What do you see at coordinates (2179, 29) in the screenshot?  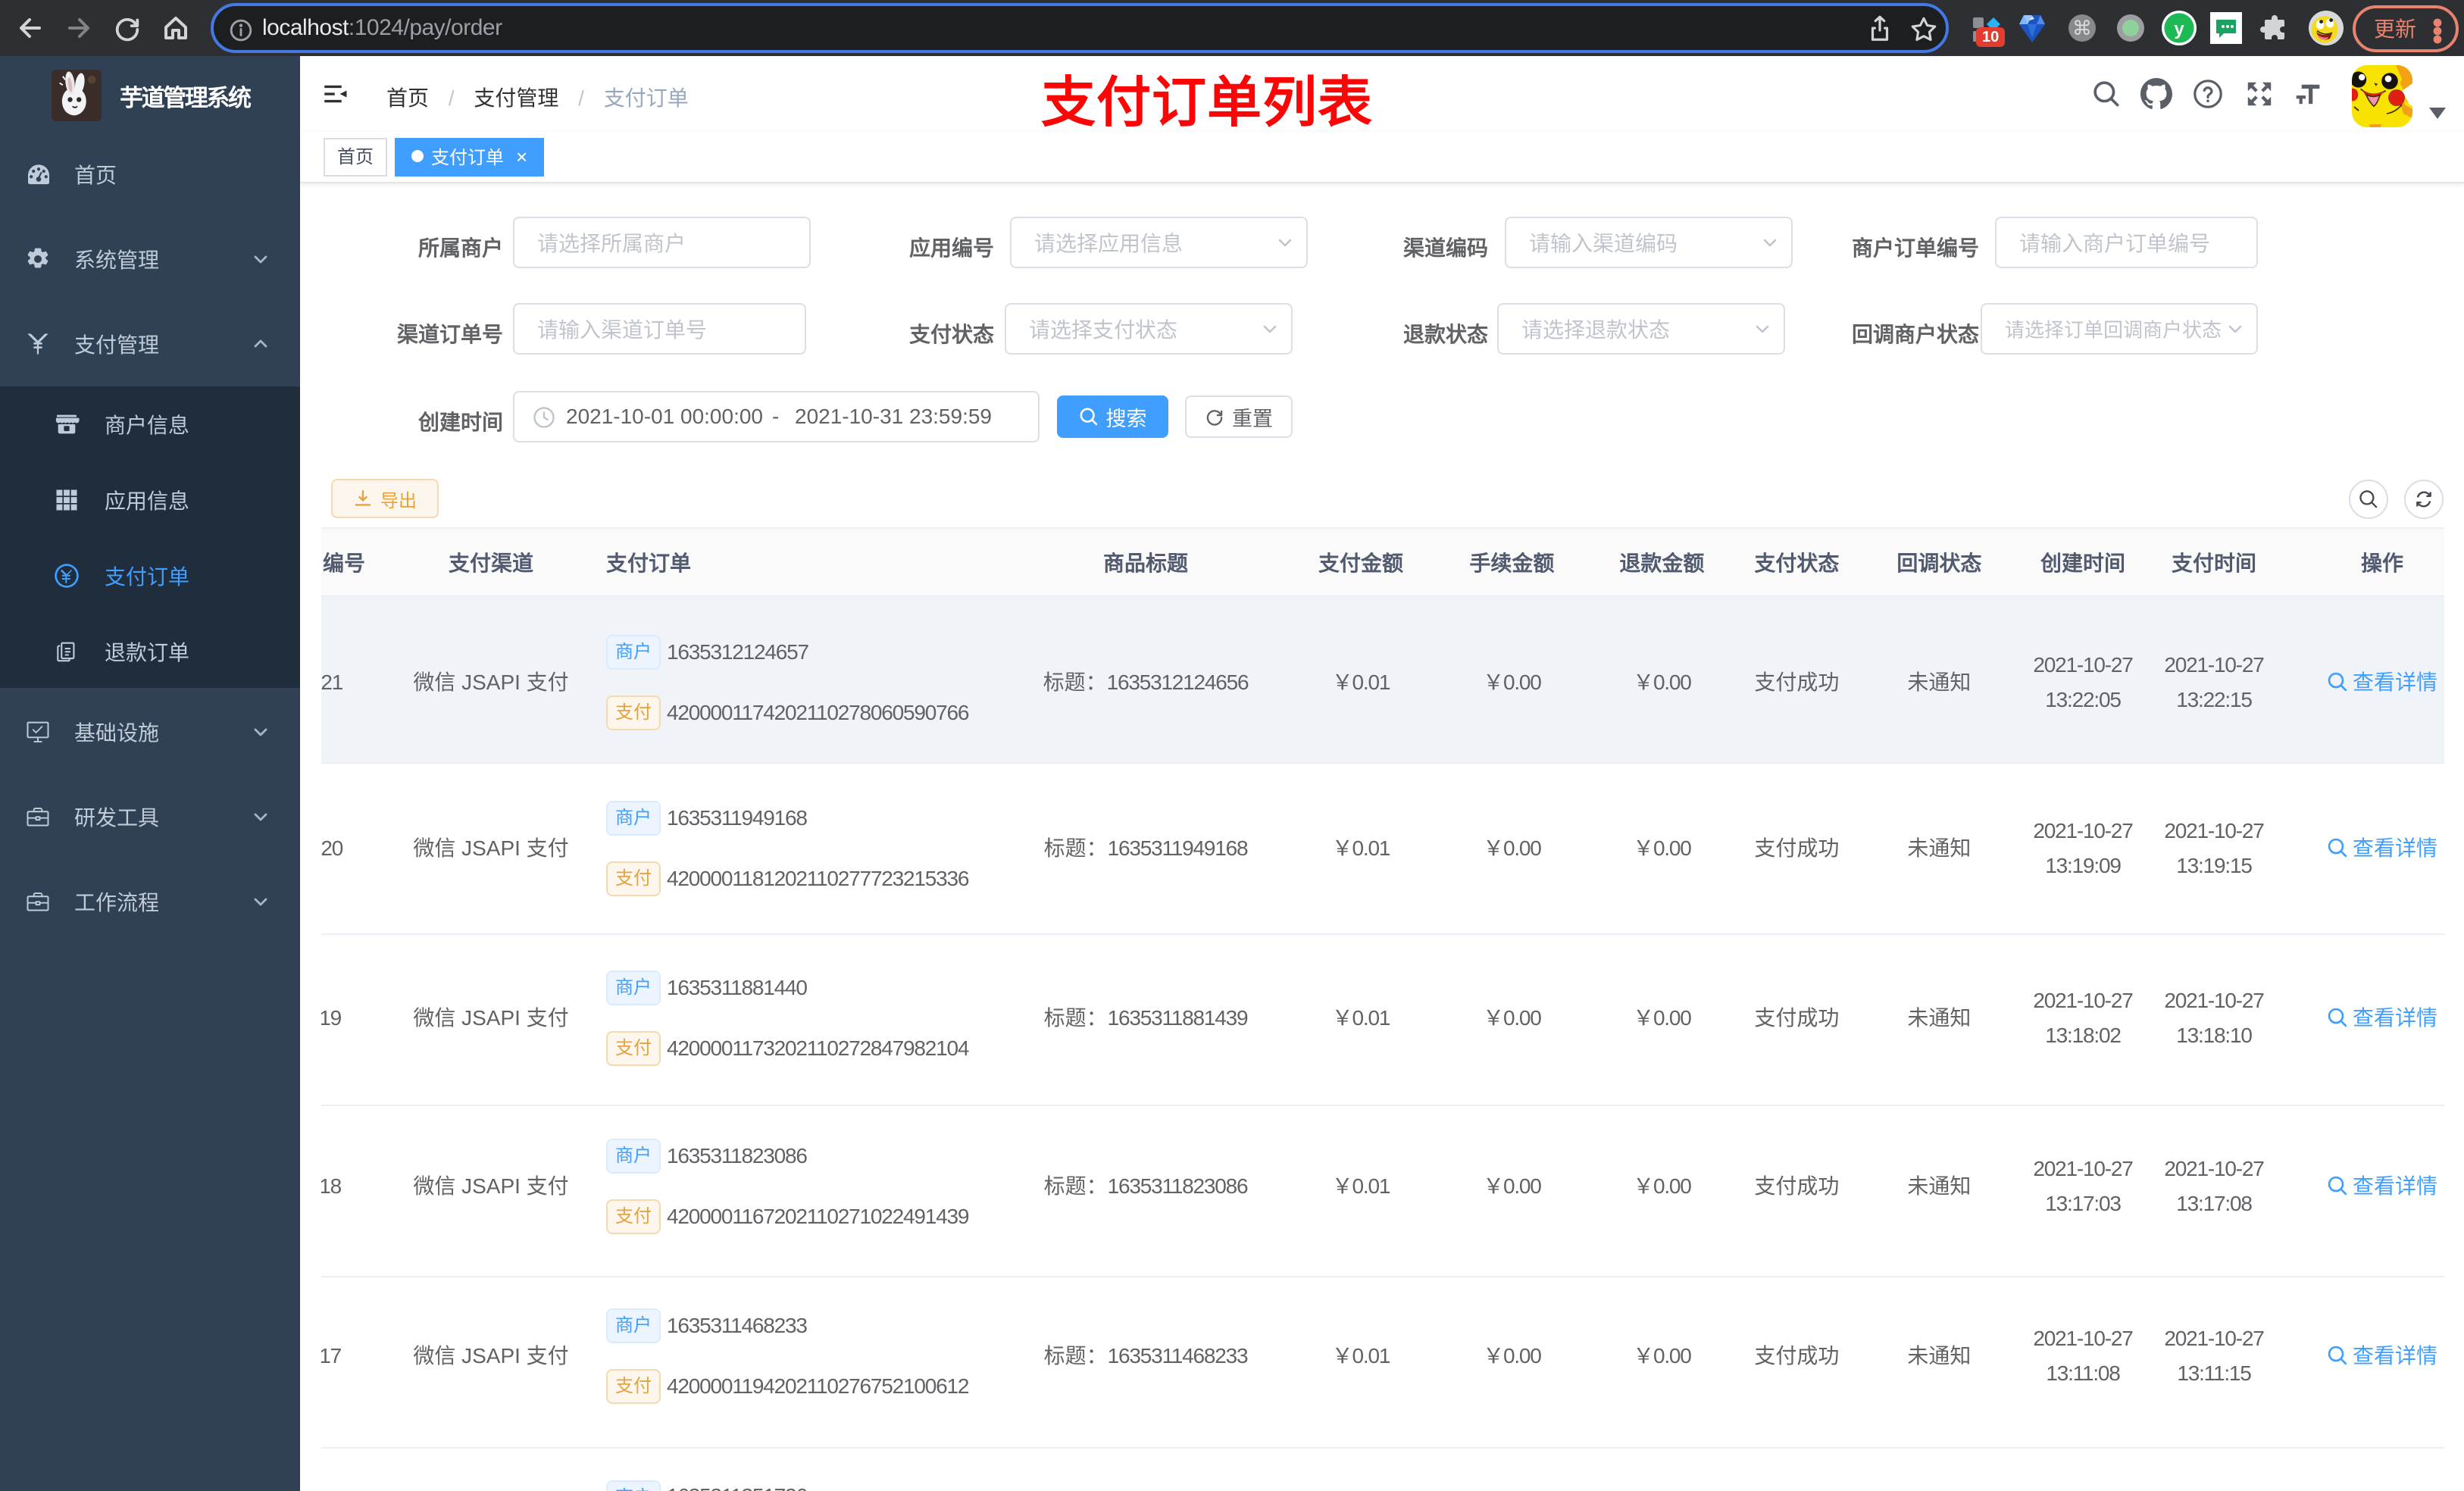 I see `svg-text: y` at bounding box center [2179, 29].